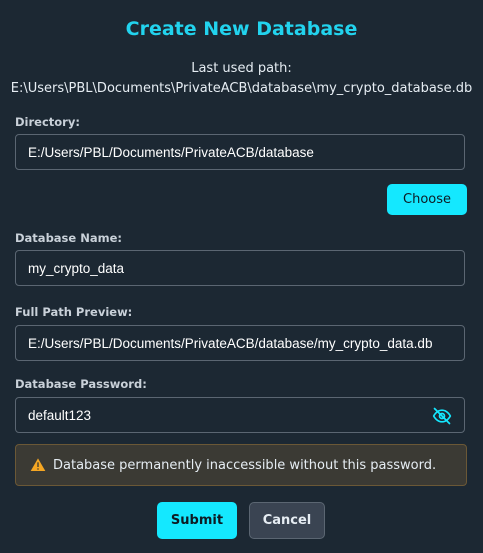 This screenshot has width=483, height=553. What do you see at coordinates (81, 384) in the screenshot?
I see `password-label: Database Password:` at bounding box center [81, 384].